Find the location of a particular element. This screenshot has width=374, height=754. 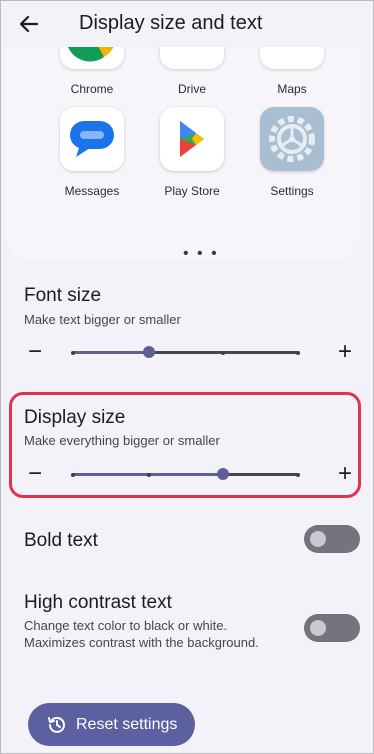

messages-icon is located at coordinates (92, 139).